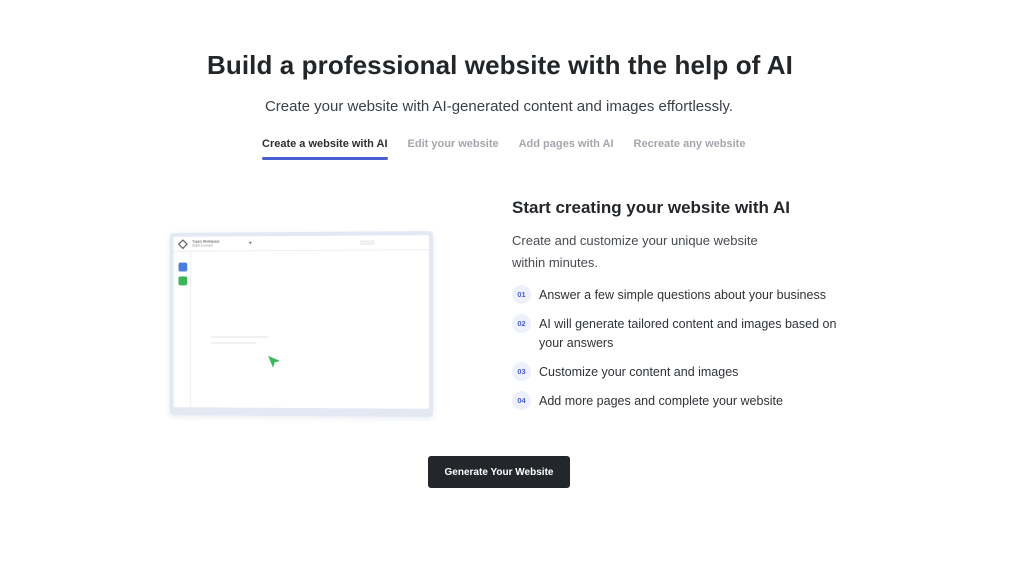 Image resolution: width=1024 pixels, height=582 pixels. I want to click on website-preview-mockup: Tupe's Workspace Static Domain ▾, so click(301, 324).